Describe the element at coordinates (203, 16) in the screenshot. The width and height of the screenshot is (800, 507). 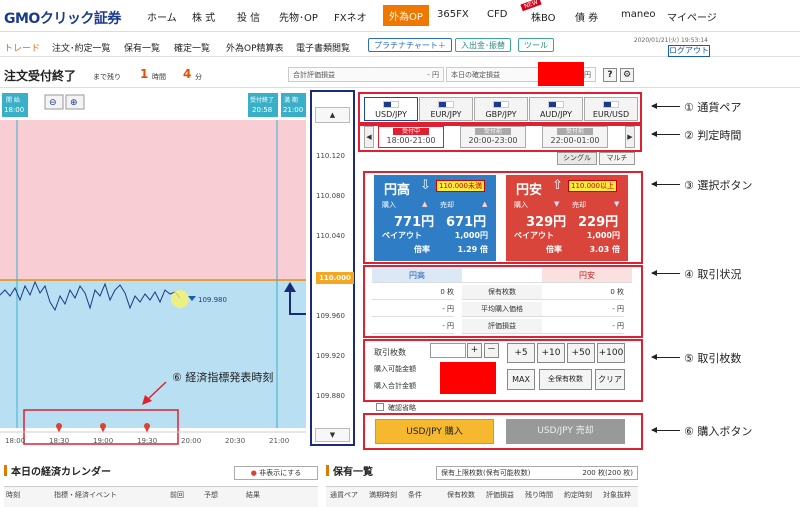
I see `nav-item: 株 式` at that location.